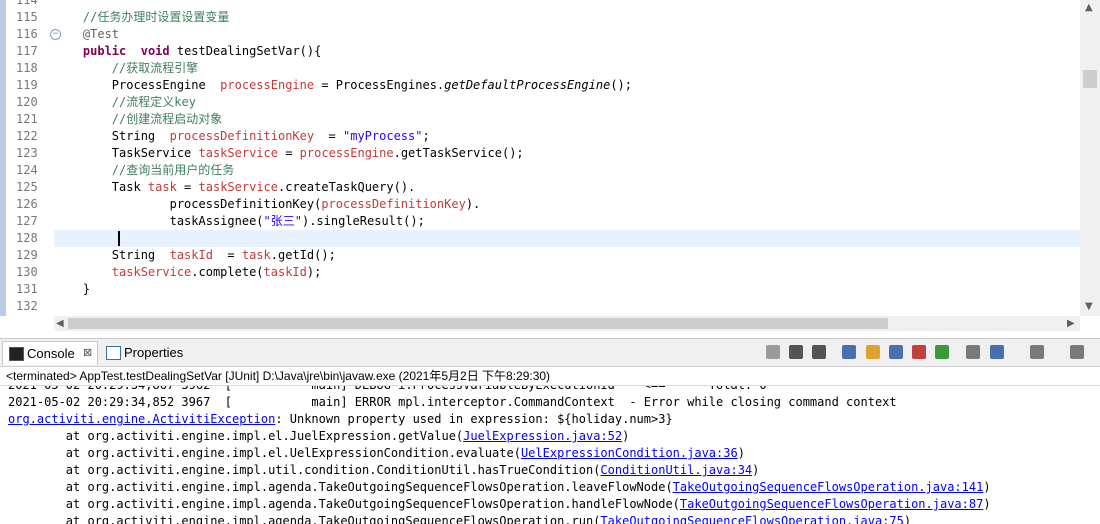  Describe the element at coordinates (629, 453) in the screenshot. I see `source-link: UelExpressionCondition.java:36` at that location.